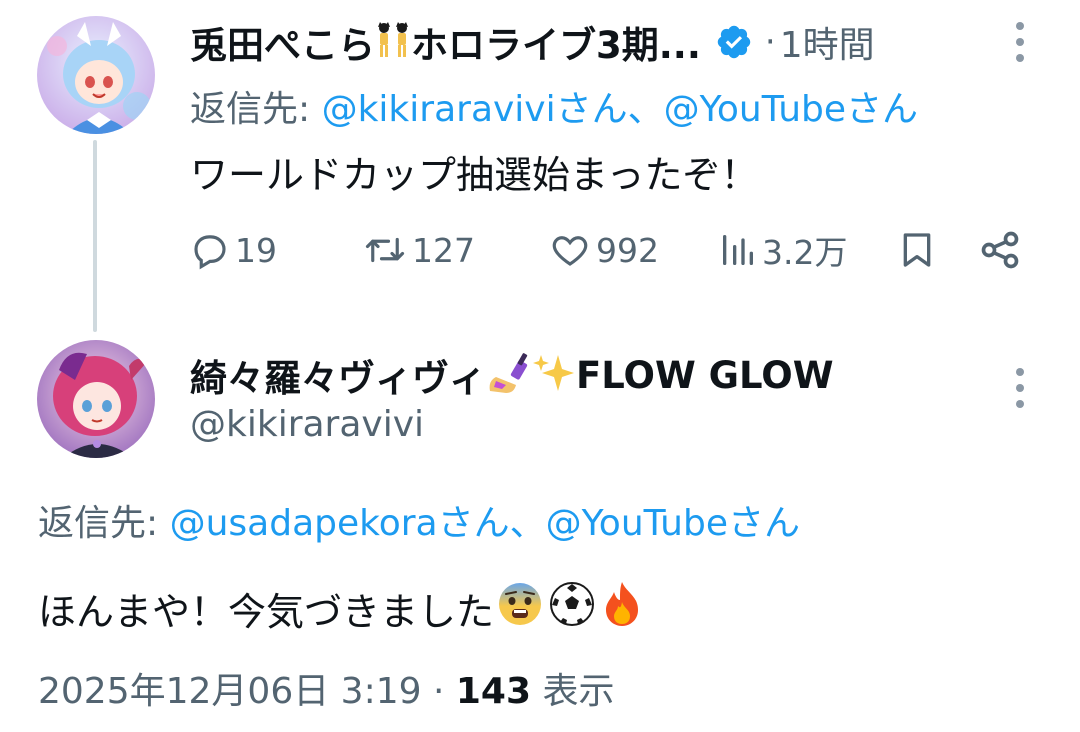 Image resolution: width=1080 pixels, height=732 pixels. What do you see at coordinates (393, 42) in the screenshot?
I see `dancers-emoji` at bounding box center [393, 42].